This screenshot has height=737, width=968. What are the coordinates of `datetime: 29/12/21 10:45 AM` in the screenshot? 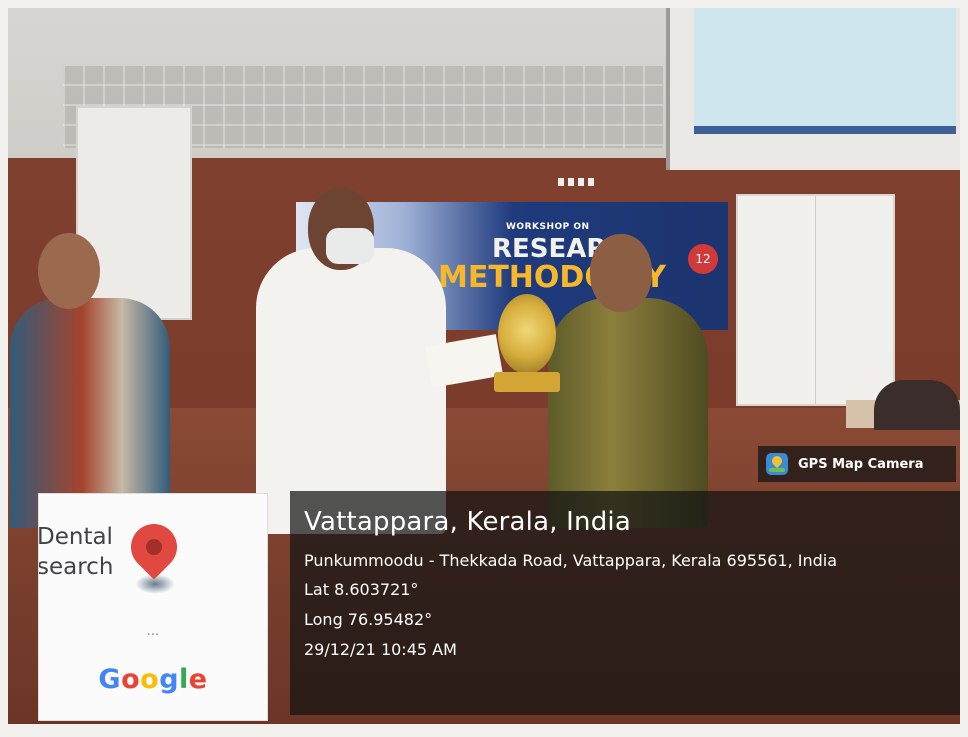 It's located at (380, 649).